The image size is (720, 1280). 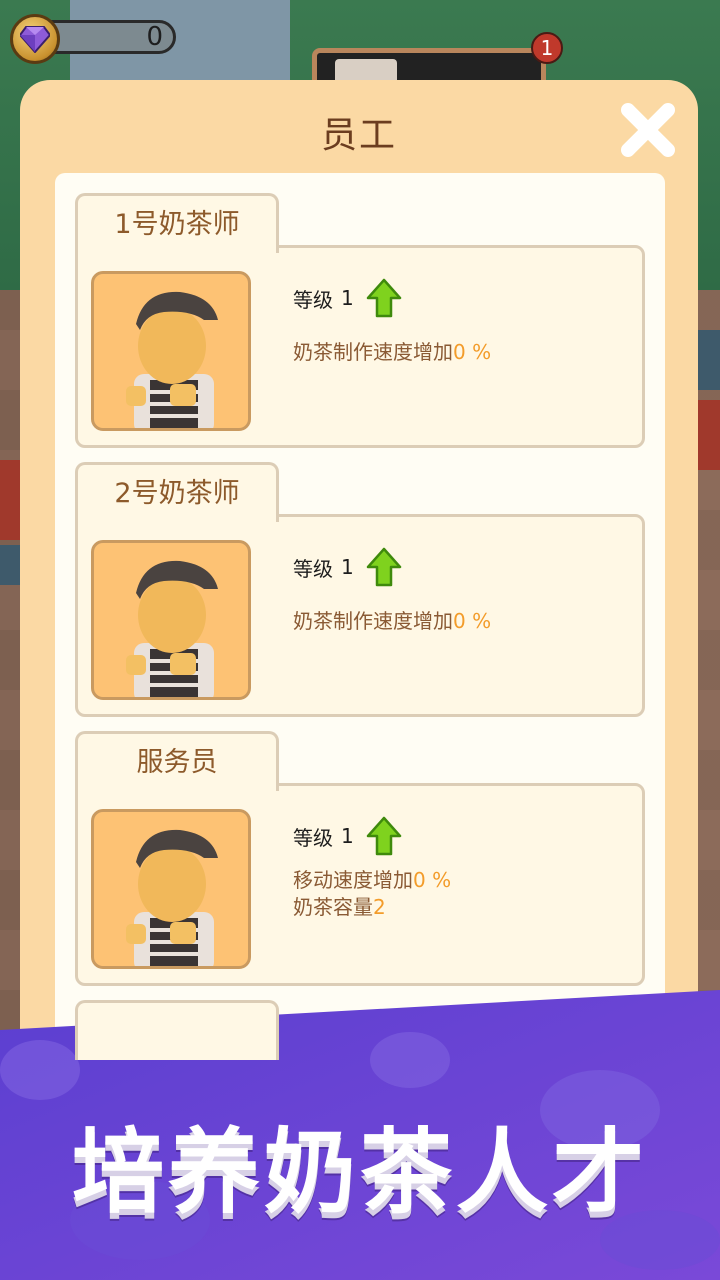 I want to click on stat-label: 奶茶容量, so click(x=333, y=907).